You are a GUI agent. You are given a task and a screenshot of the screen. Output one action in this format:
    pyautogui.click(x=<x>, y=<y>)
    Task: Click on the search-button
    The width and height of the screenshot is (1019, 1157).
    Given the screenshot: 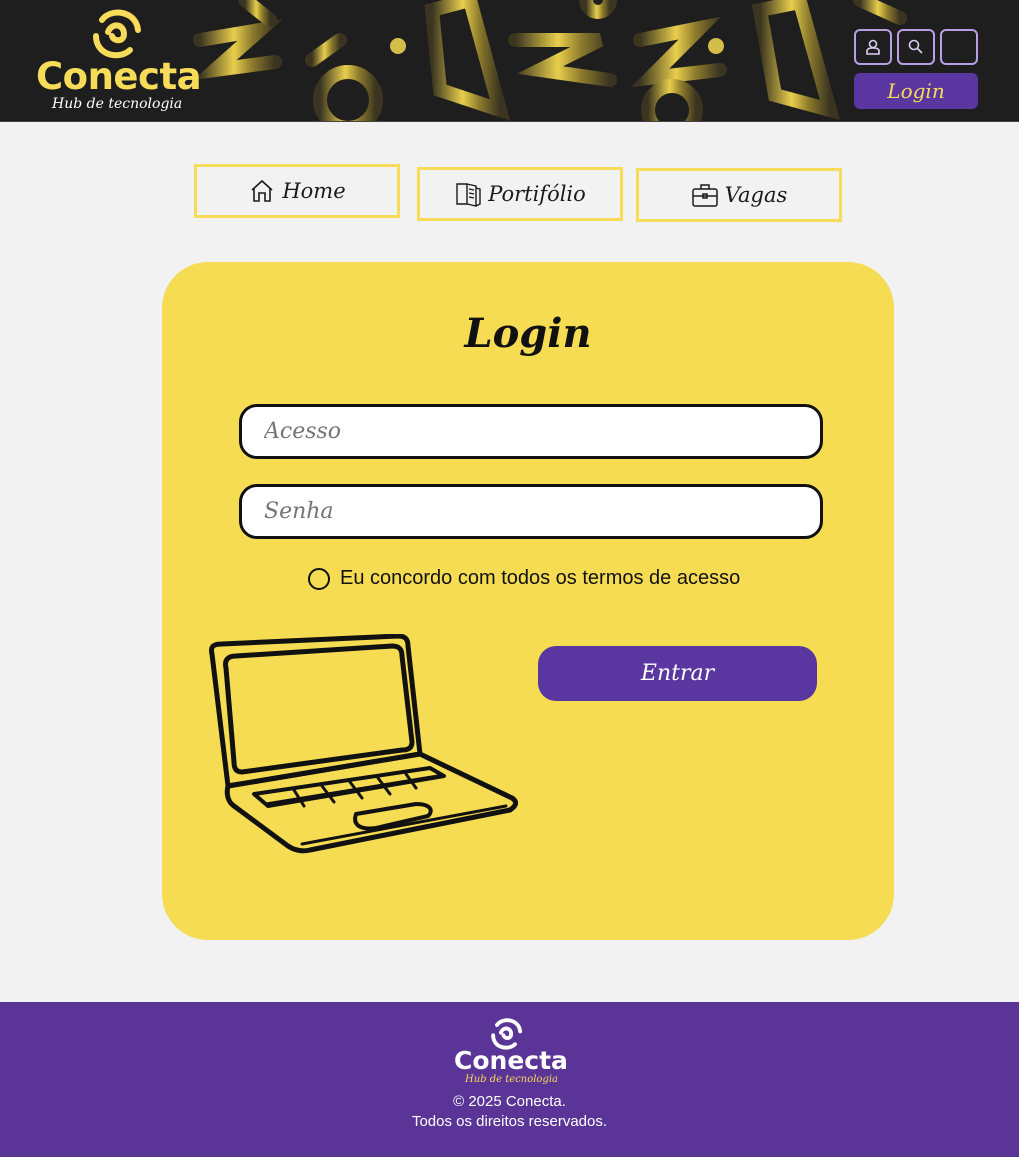 What is the action you would take?
    pyautogui.click(x=916, y=47)
    